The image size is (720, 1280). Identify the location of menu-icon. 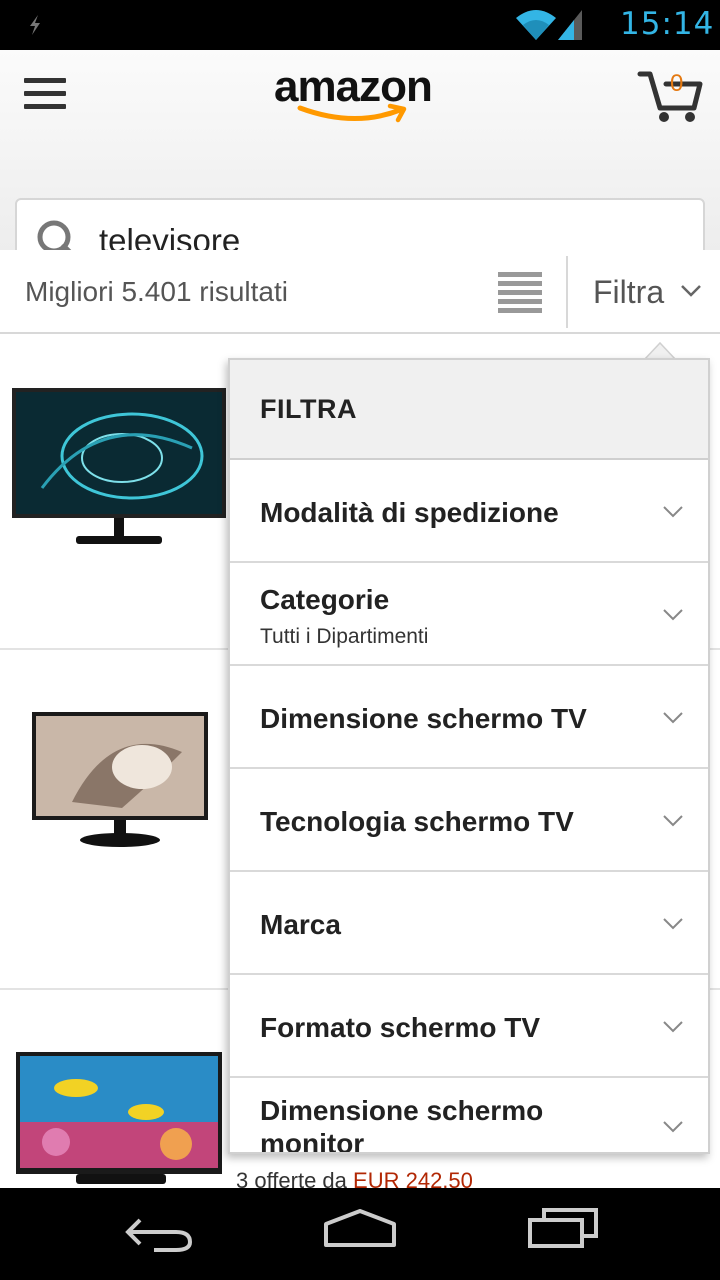
(46, 97).